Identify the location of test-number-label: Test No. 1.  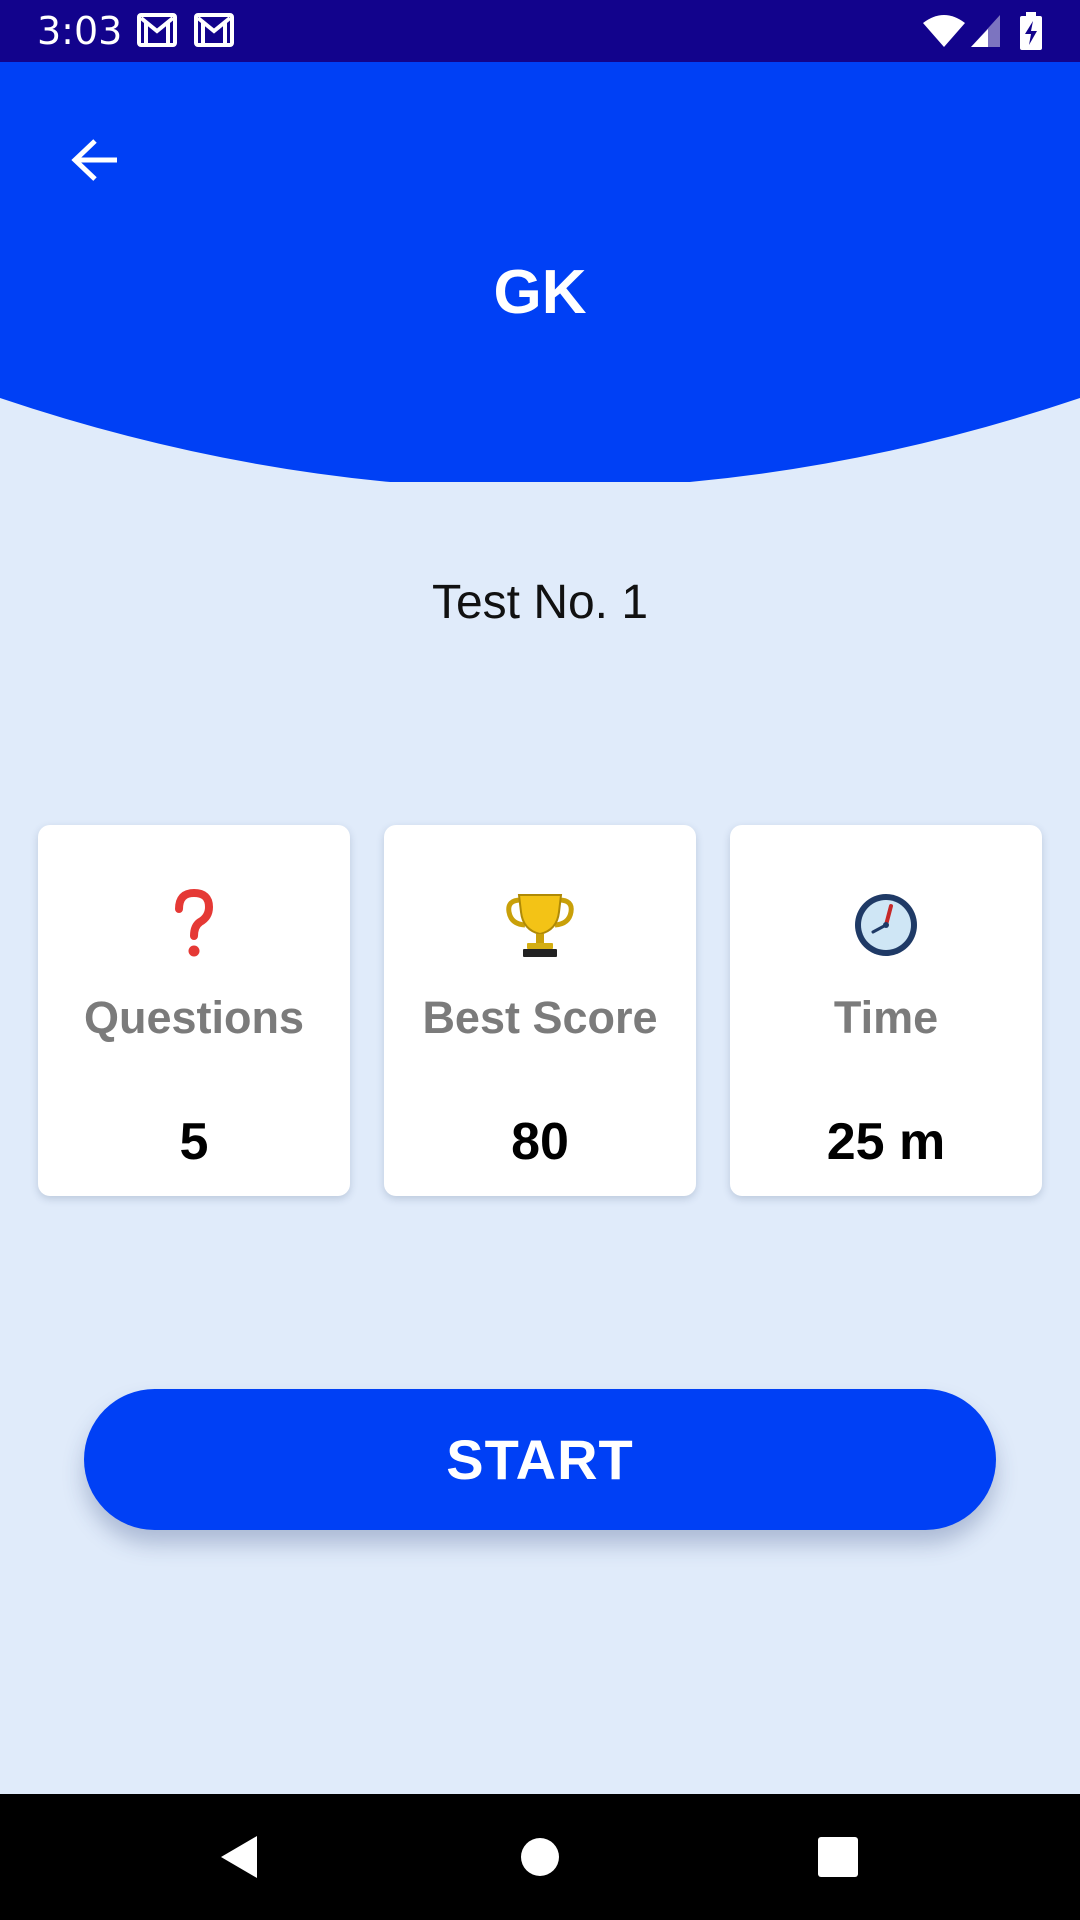
(540, 602).